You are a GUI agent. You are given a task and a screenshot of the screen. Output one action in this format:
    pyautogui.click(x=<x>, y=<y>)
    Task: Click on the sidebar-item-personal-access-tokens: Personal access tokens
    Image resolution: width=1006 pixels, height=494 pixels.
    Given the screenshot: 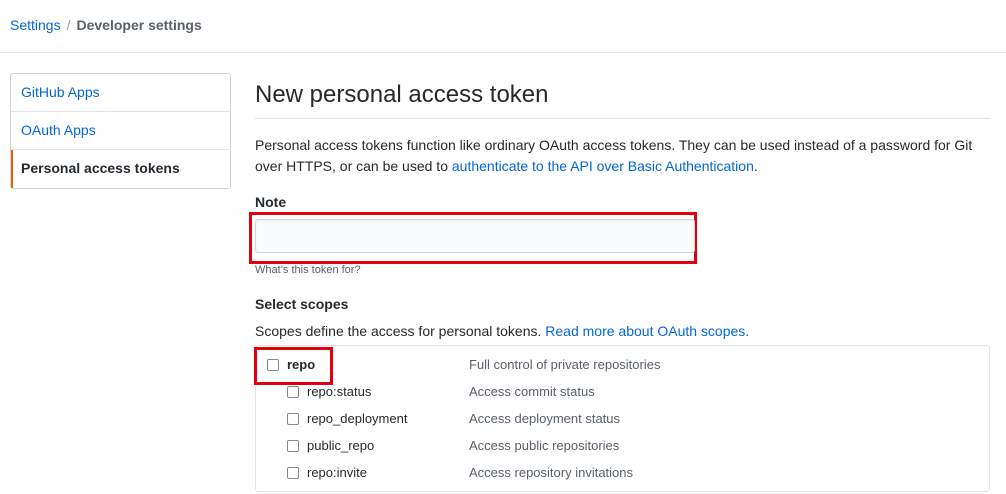 What is the action you would take?
    pyautogui.click(x=120, y=169)
    